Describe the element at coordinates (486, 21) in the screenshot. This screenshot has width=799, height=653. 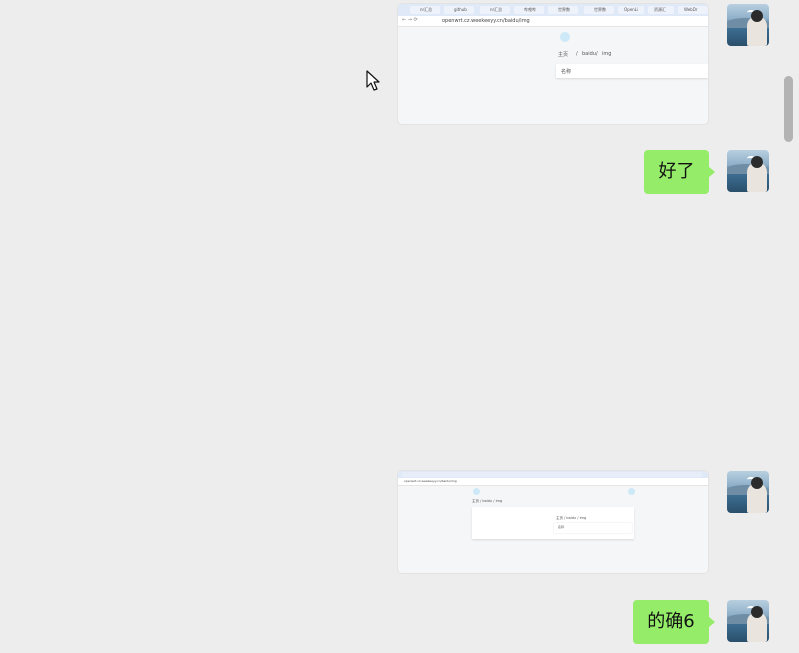
I see `url-text: openwrt.cz.weekeeyy.cn/baidu/img` at that location.